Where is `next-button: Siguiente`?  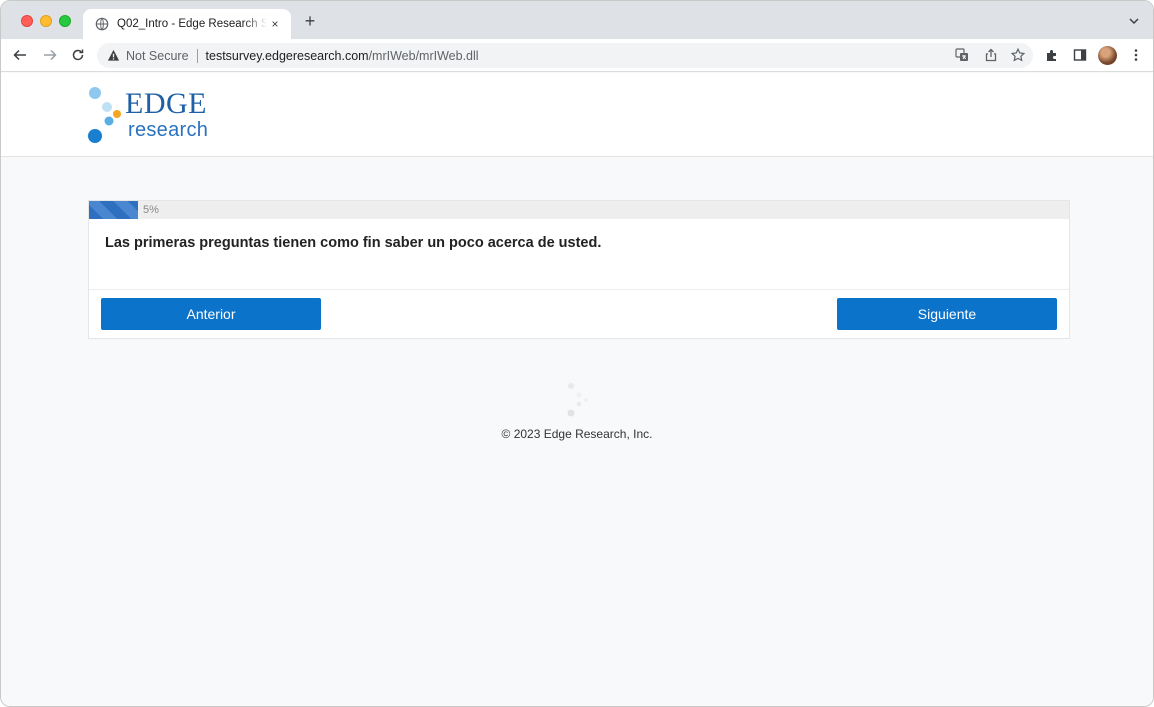
next-button: Siguiente is located at coordinates (947, 314).